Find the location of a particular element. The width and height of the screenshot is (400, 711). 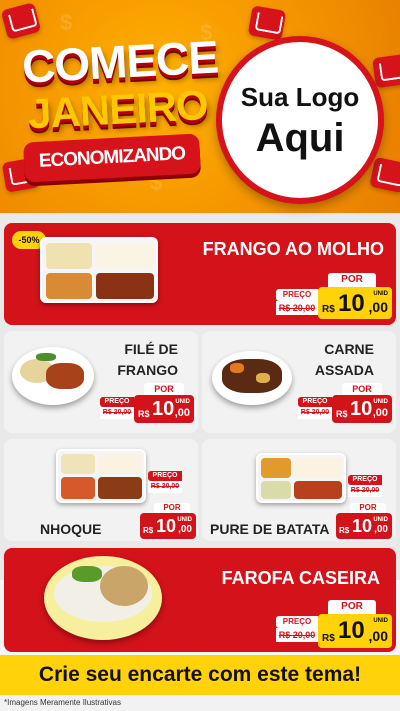

logo-text-line-2: Aqui is located at coordinates (300, 138).